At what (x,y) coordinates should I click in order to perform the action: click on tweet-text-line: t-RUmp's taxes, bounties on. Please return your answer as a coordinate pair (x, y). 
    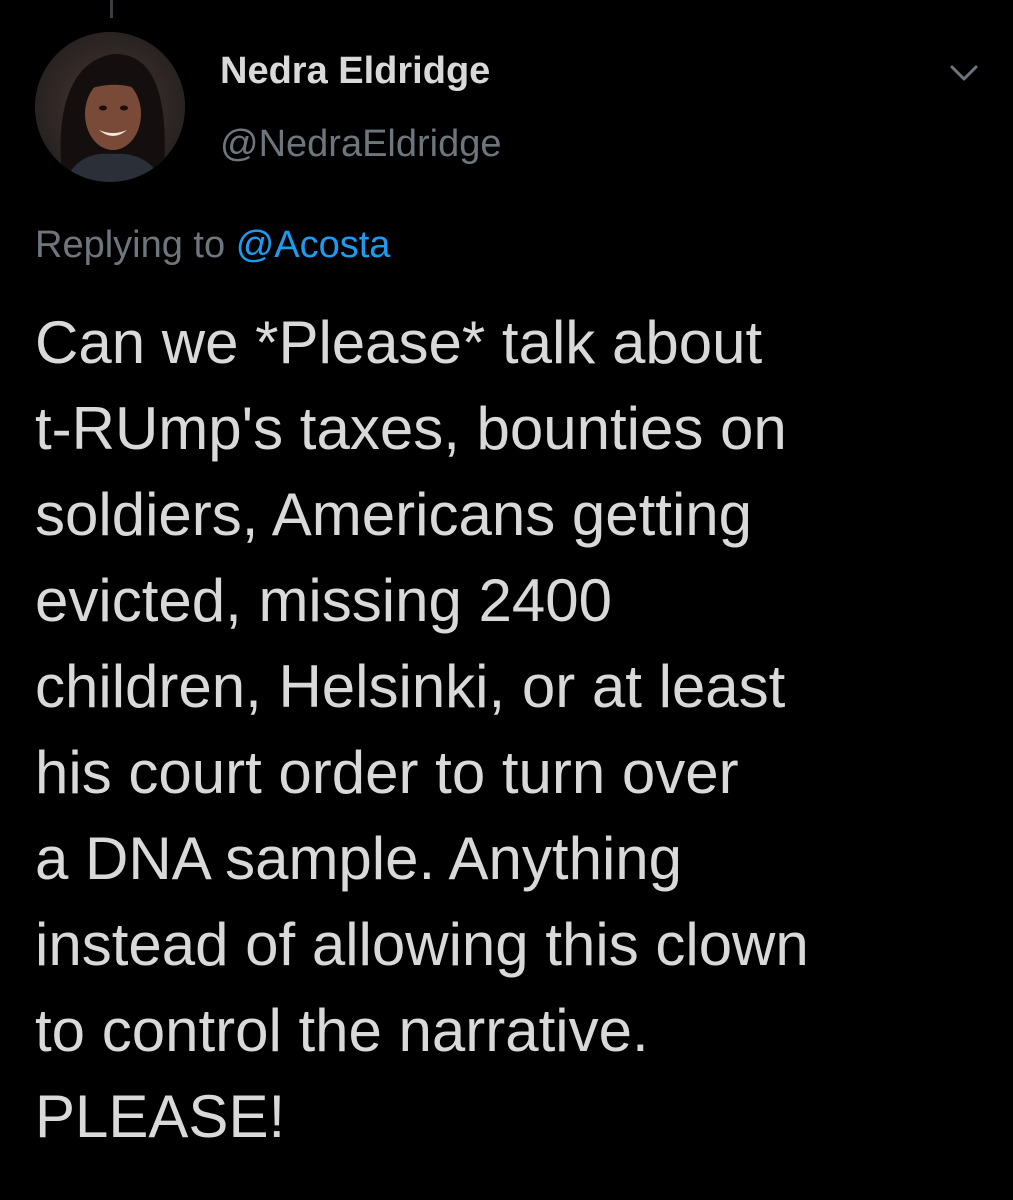
    Looking at the image, I should click on (411, 428).